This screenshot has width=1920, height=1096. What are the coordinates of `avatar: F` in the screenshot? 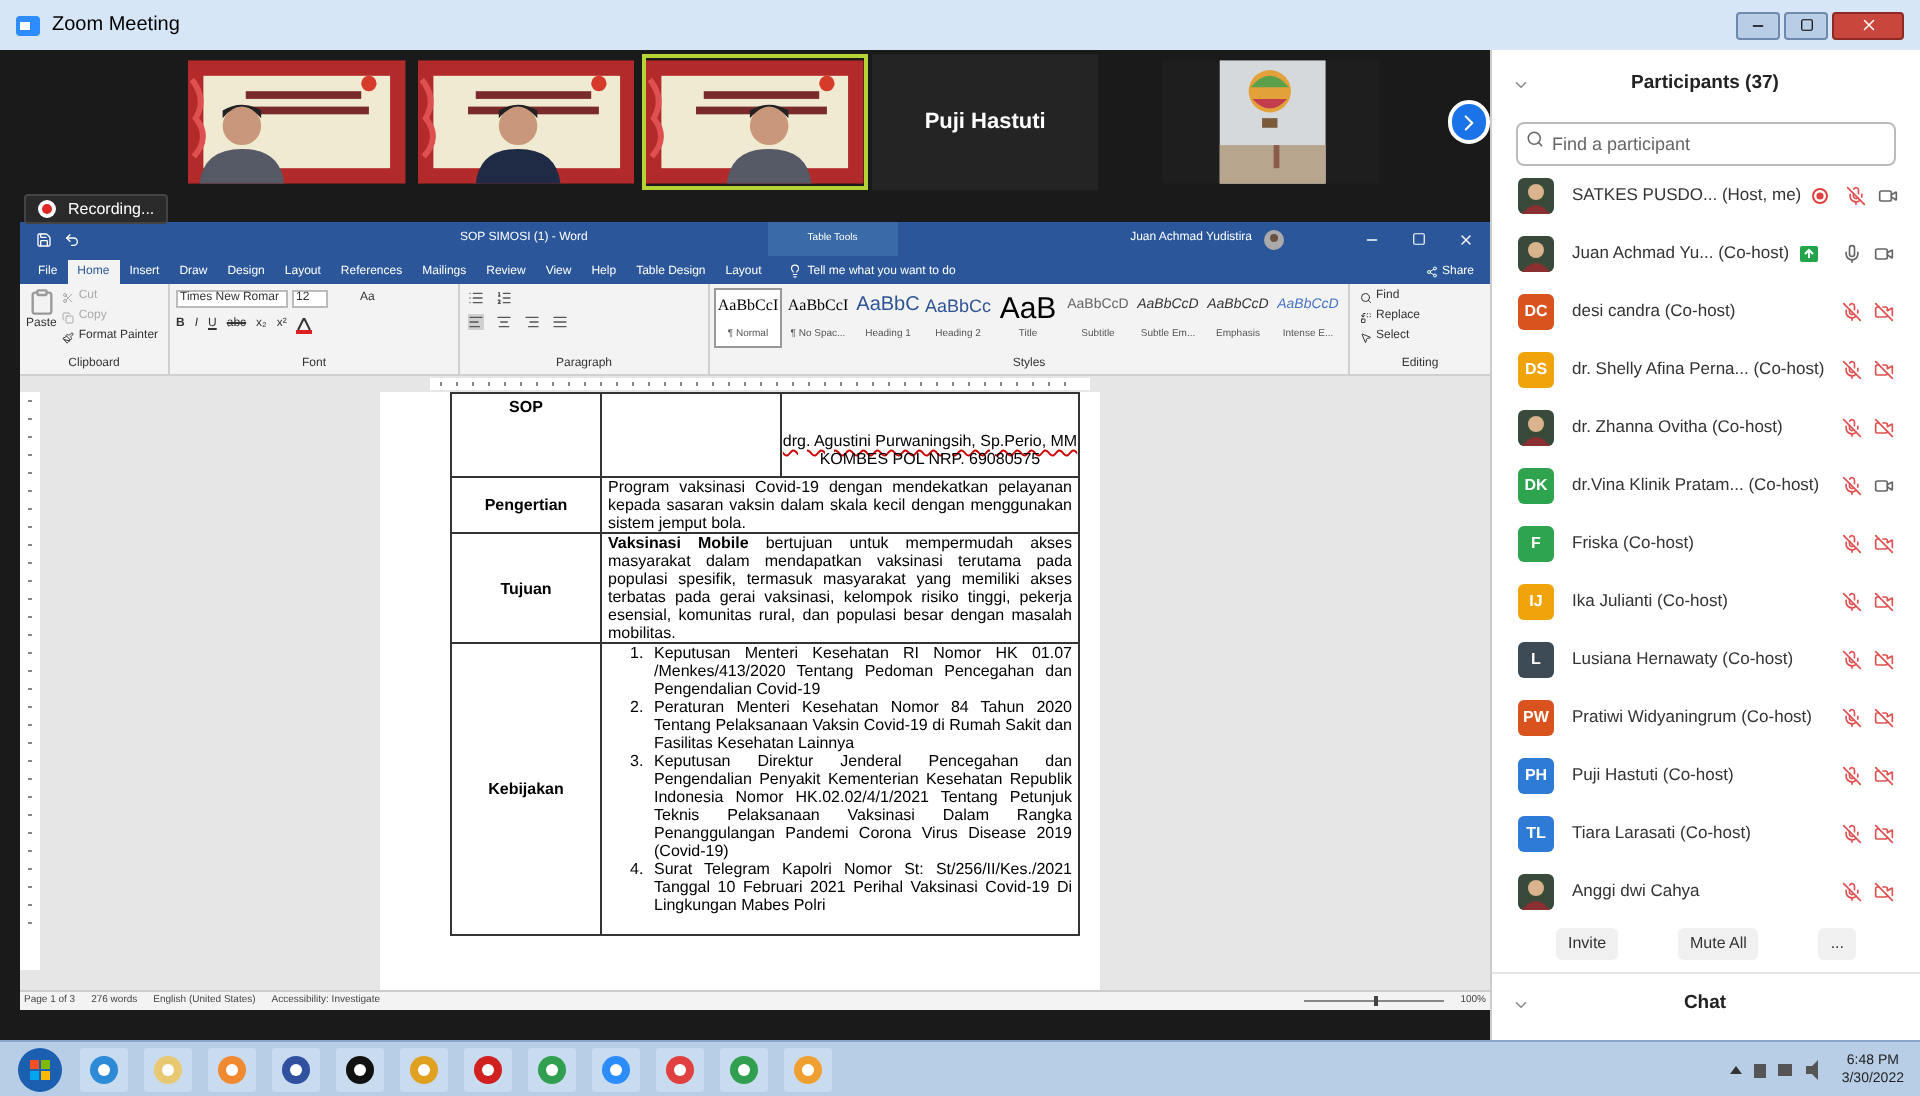 It's located at (1536, 543).